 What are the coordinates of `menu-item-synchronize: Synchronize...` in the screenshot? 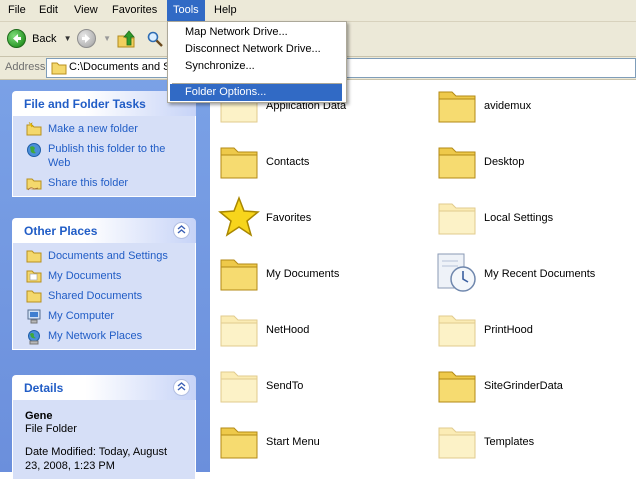 It's located at (256, 66).